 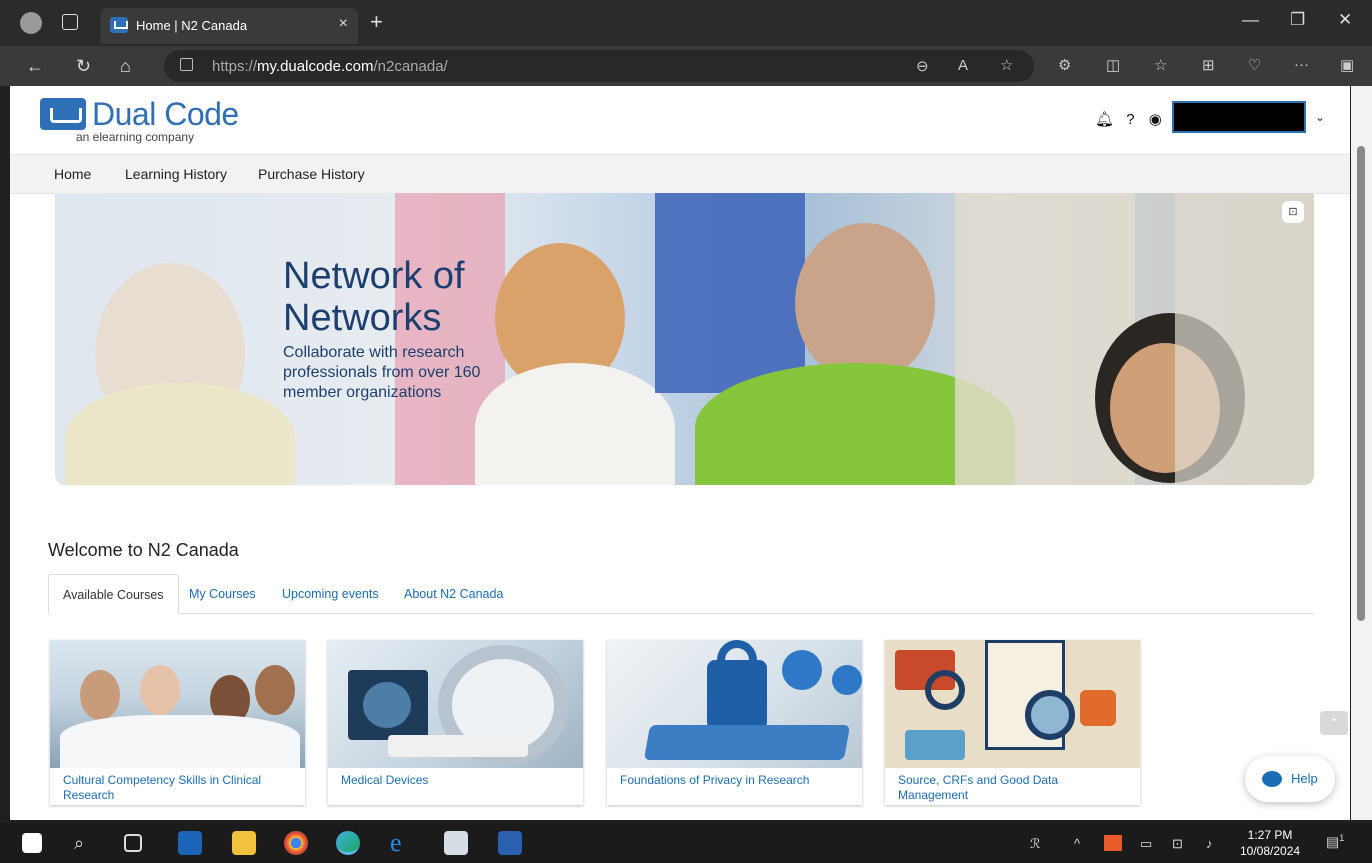 I want to click on refresh-icon: ↻, so click(x=83, y=66).